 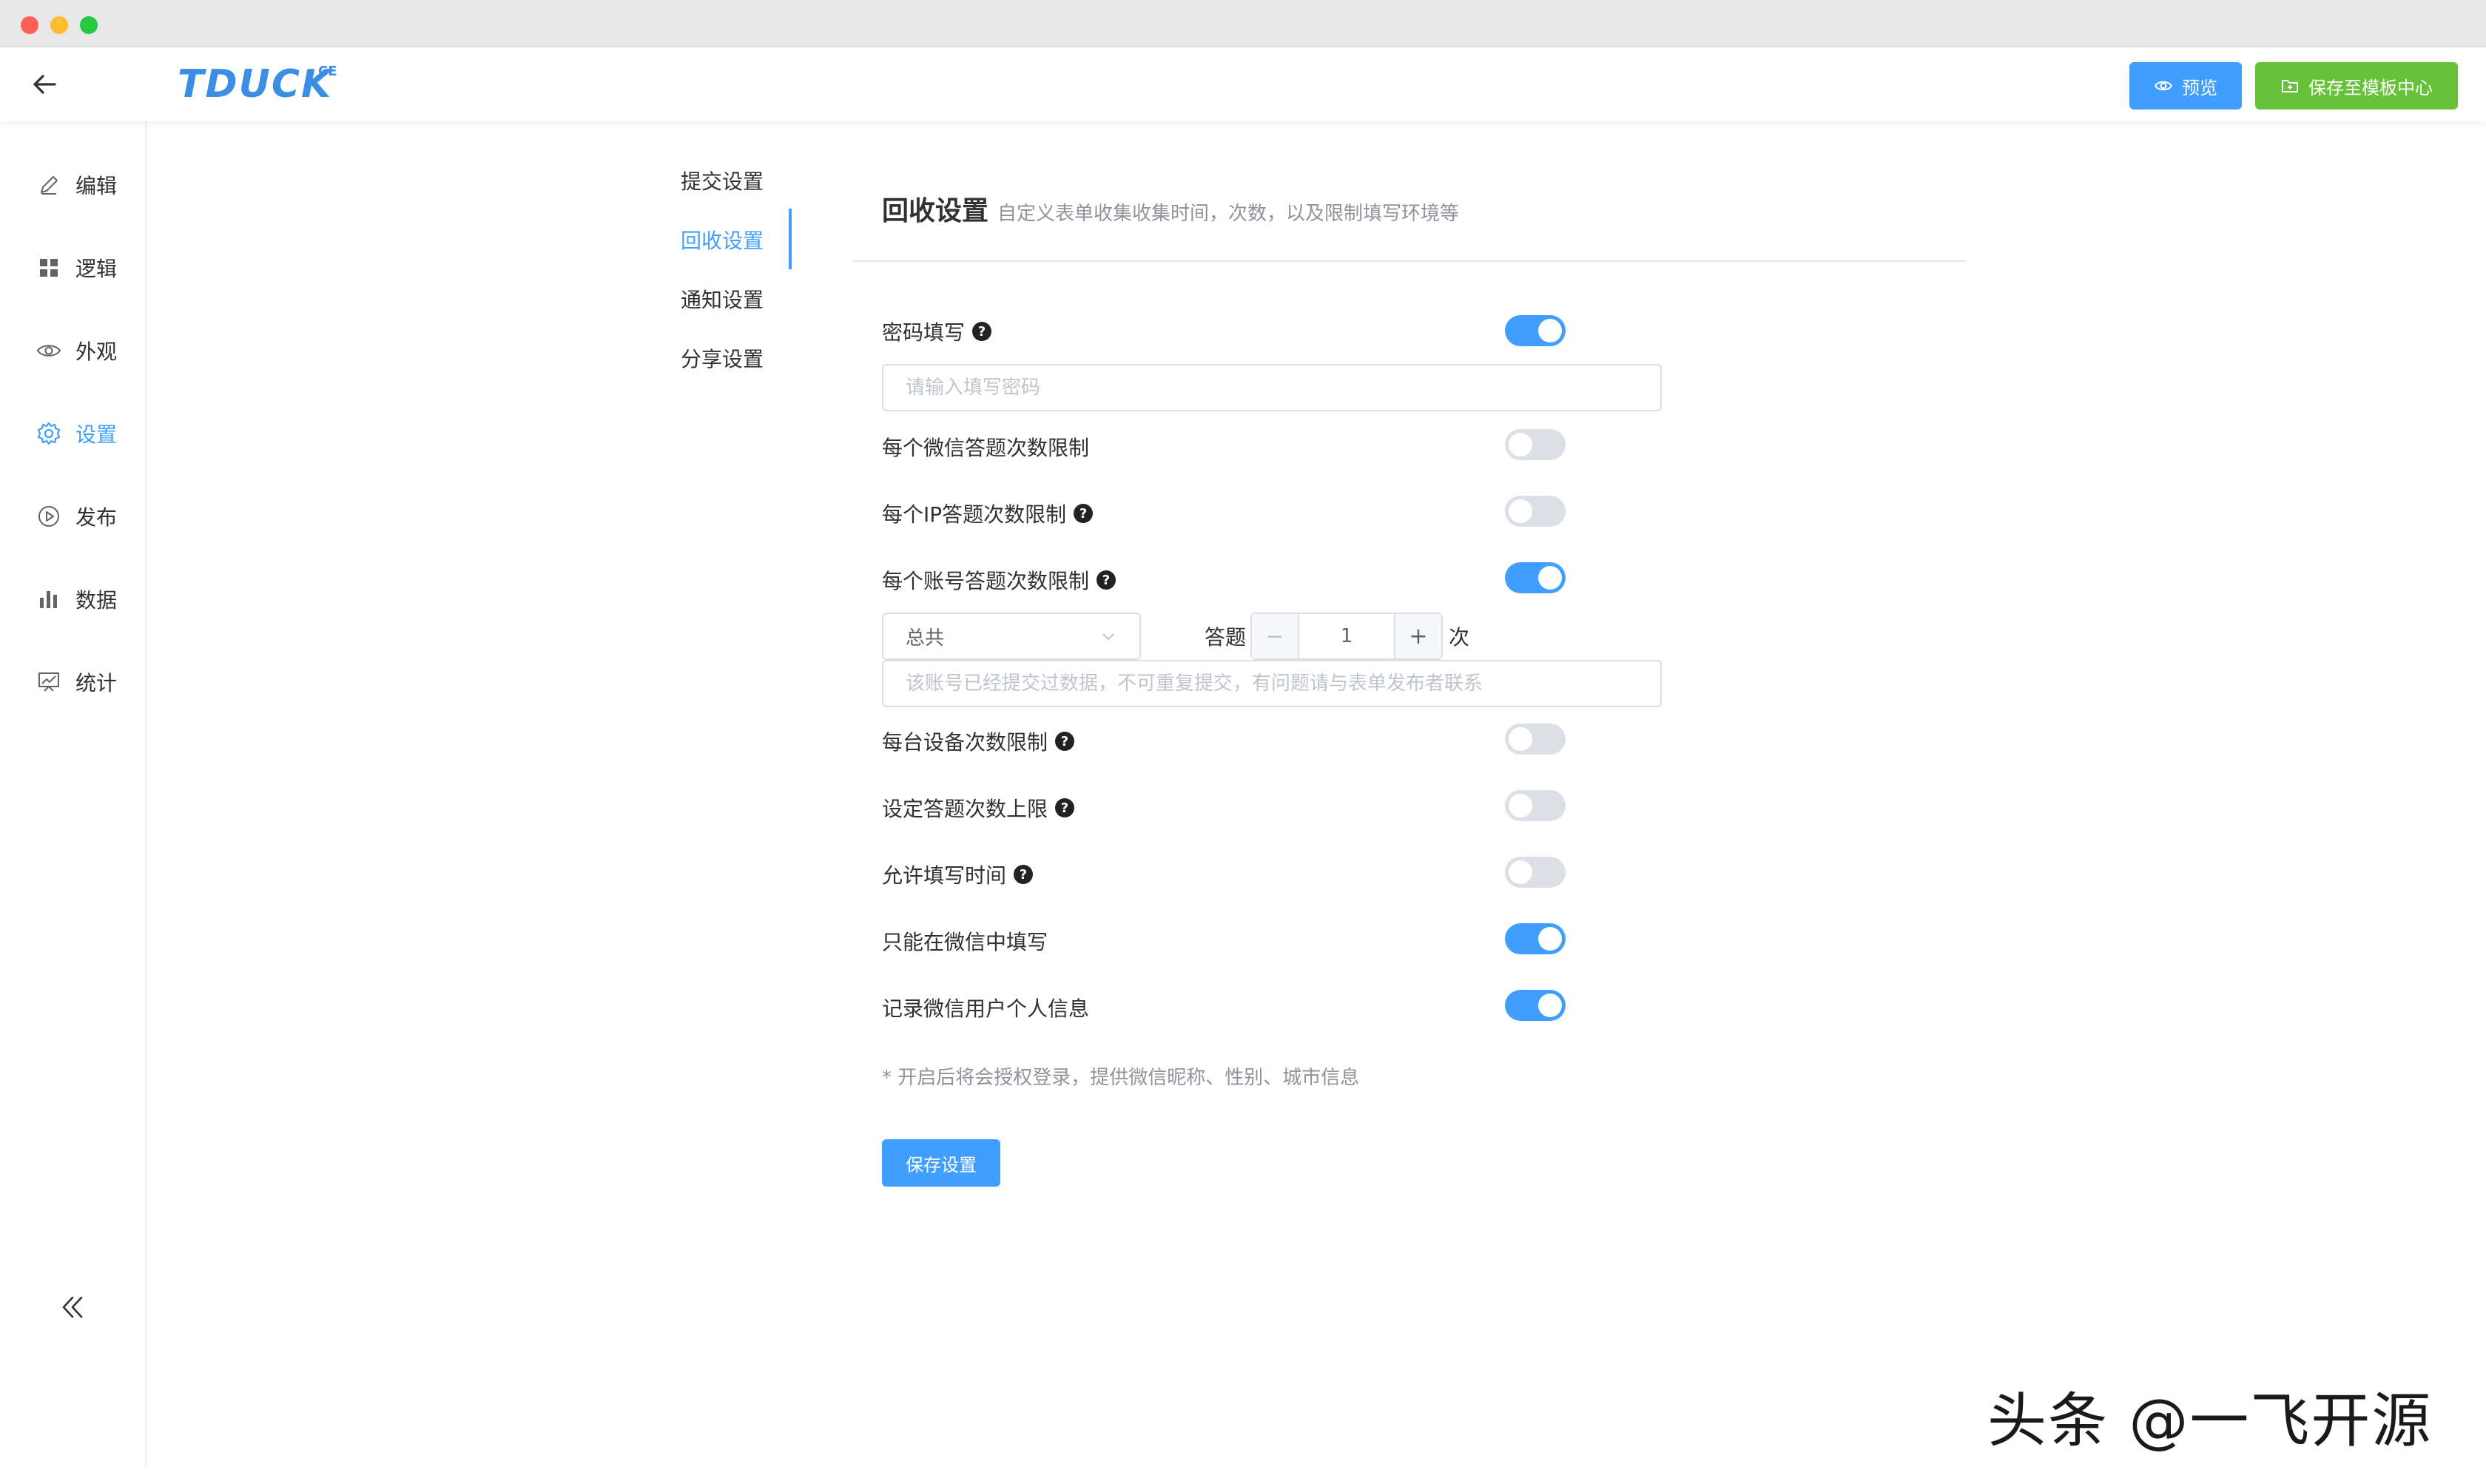 I want to click on fill-time-label: 允许填写时间 ?, so click(x=958, y=874).